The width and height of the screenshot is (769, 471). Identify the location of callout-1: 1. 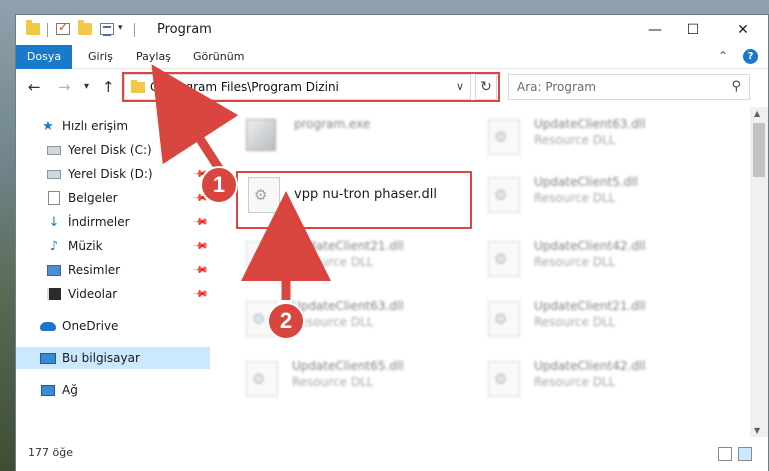
(219, 185).